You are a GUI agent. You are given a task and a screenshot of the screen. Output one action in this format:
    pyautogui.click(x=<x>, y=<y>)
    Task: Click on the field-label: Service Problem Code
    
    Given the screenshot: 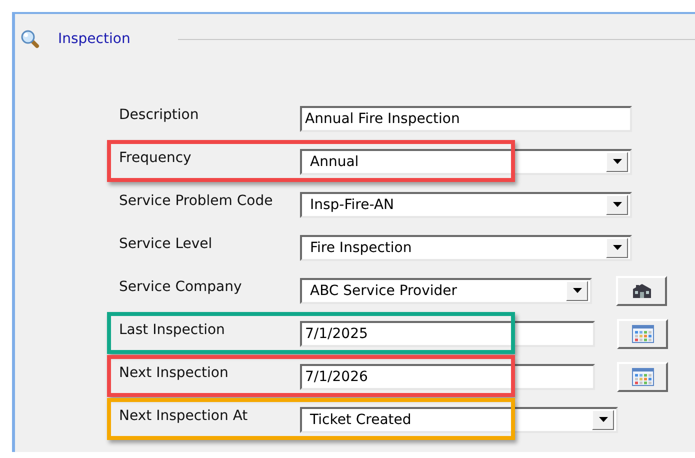 What is the action you would take?
    pyautogui.click(x=196, y=200)
    